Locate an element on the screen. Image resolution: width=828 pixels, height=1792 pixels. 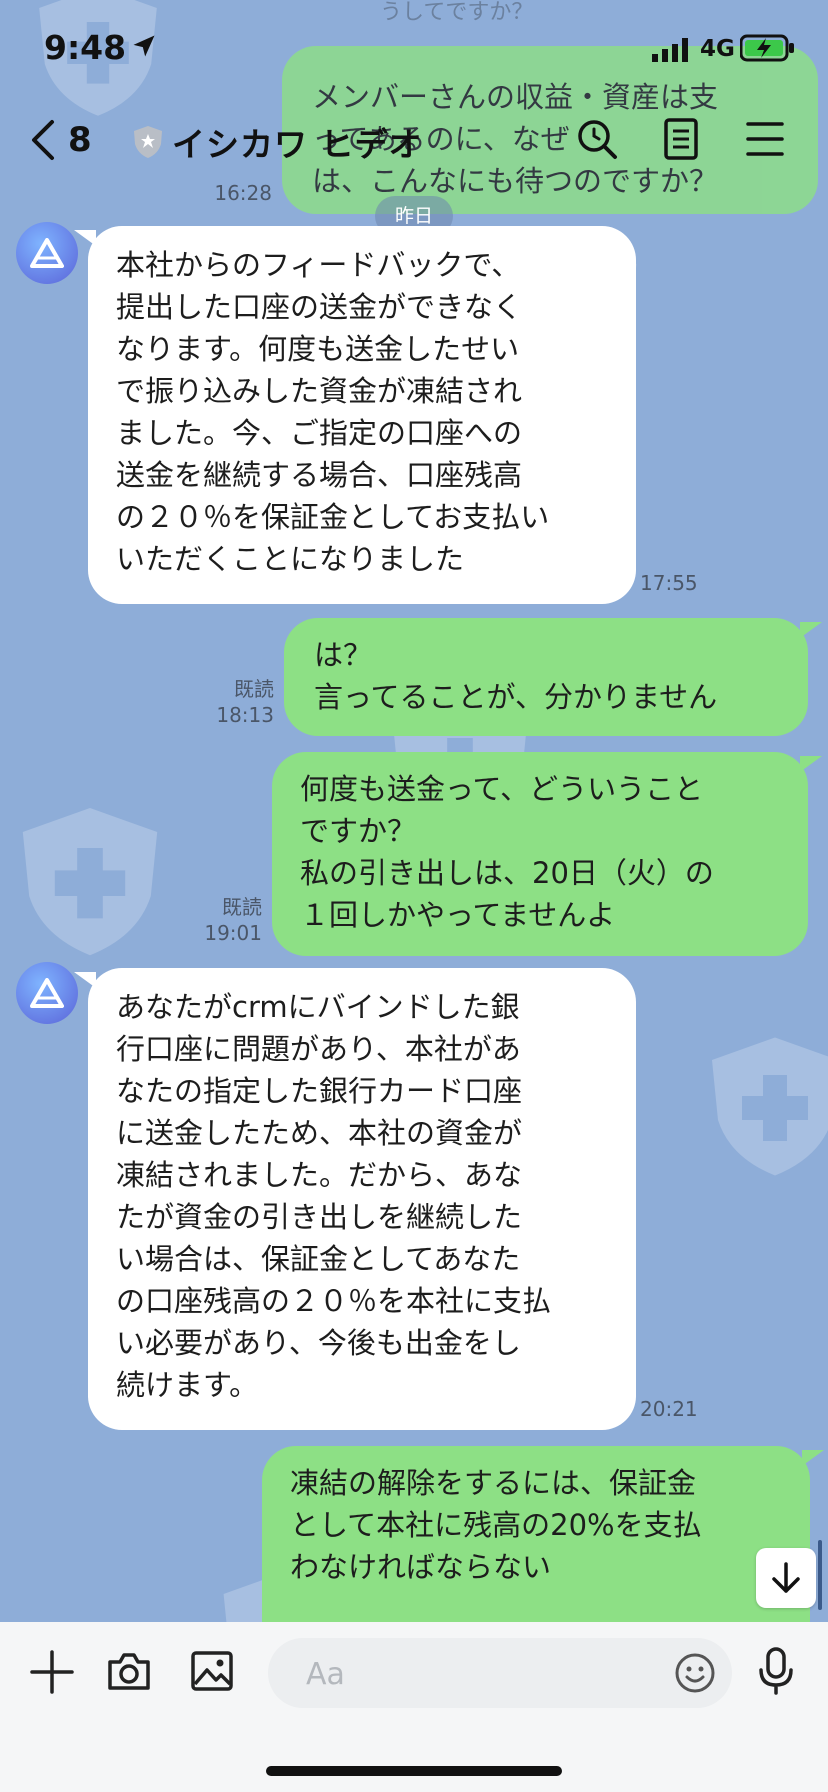
arrow-down-icon is located at coordinates (786, 1577).